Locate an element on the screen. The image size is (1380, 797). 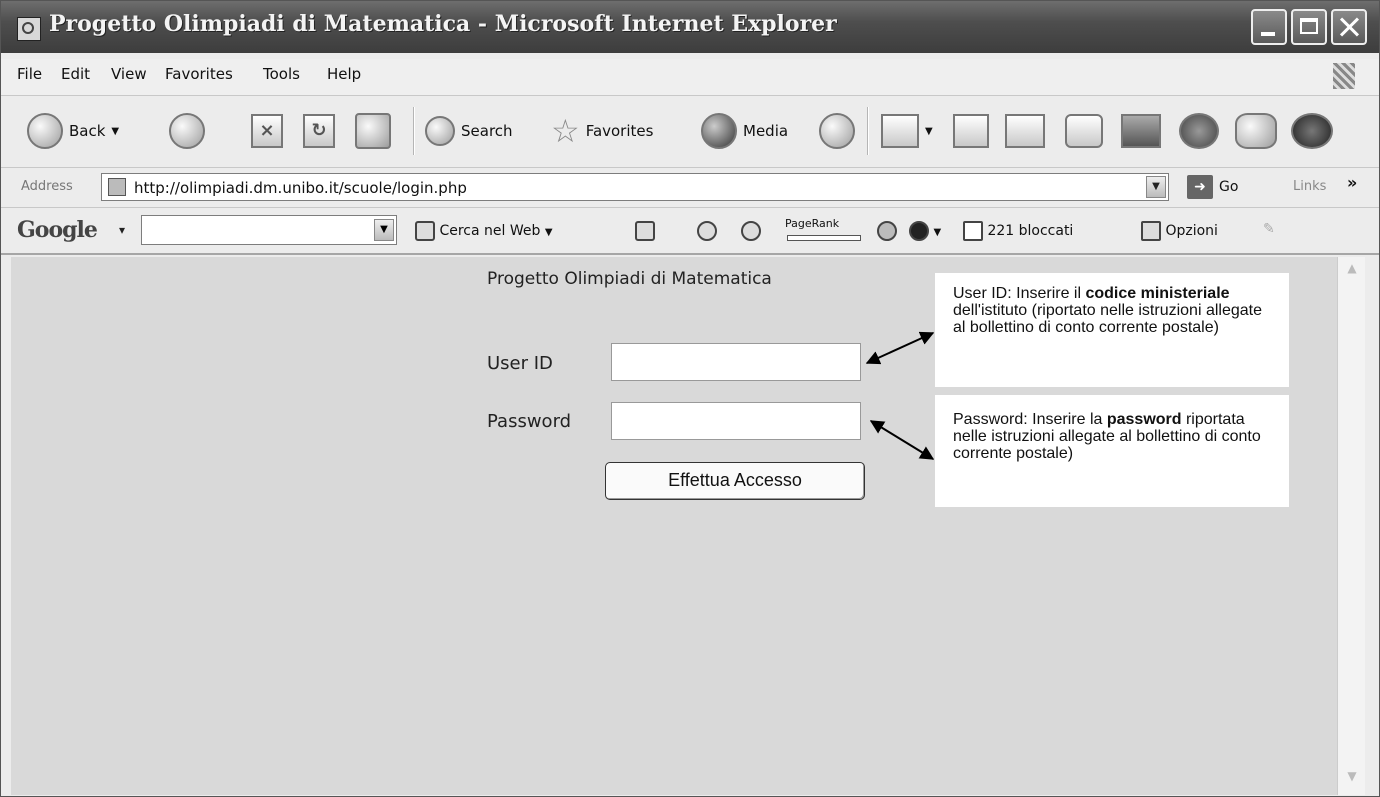
menu-help: Help is located at coordinates (344, 74).